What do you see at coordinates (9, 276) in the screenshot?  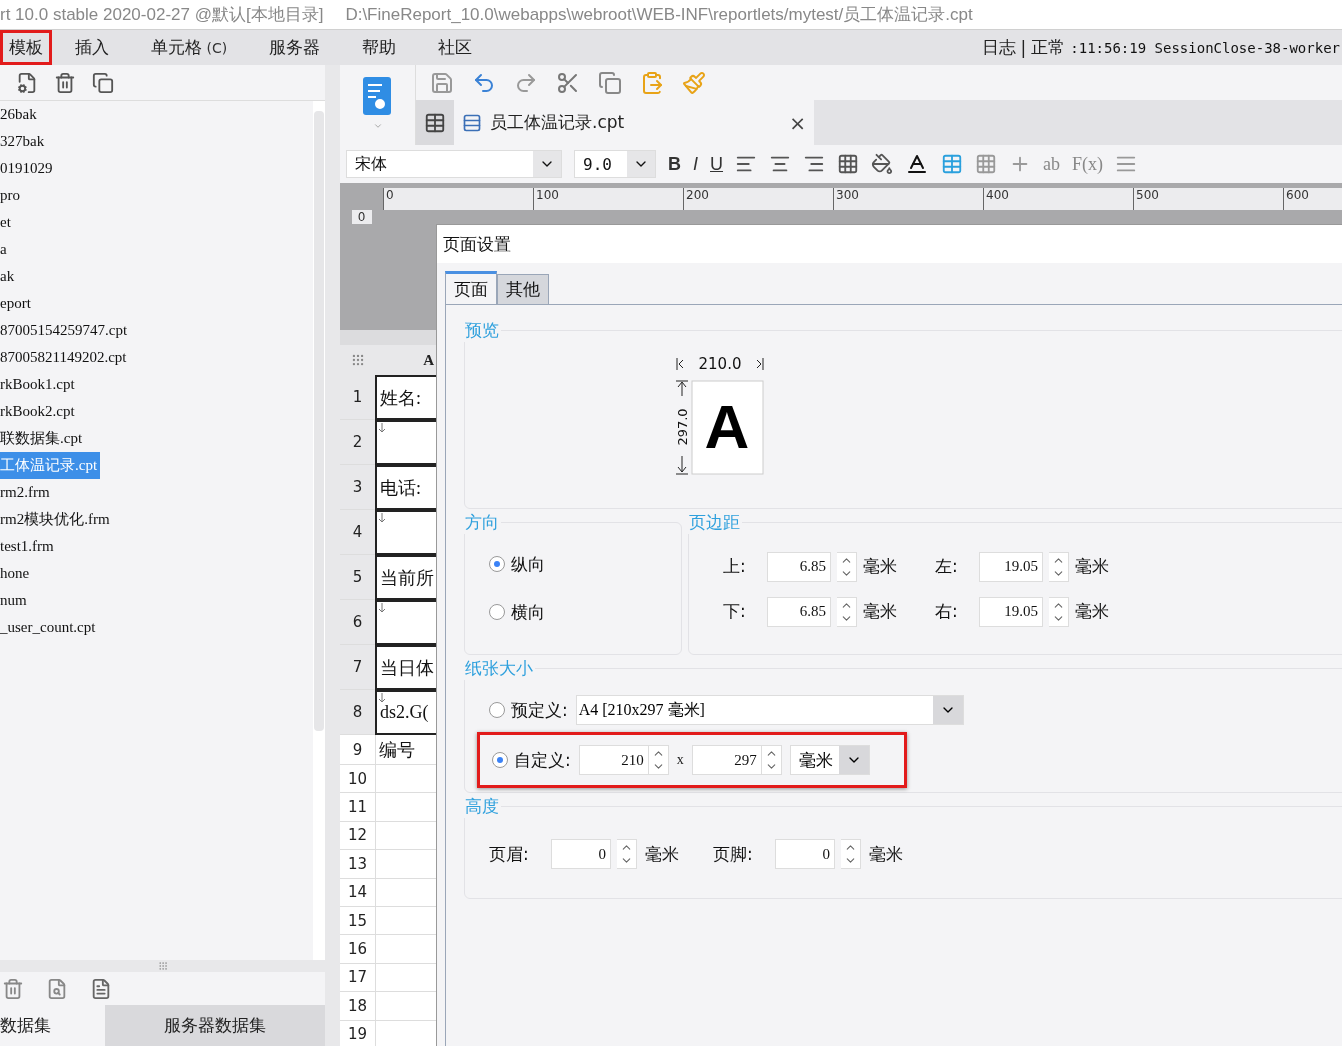 I see `file-item: ak` at bounding box center [9, 276].